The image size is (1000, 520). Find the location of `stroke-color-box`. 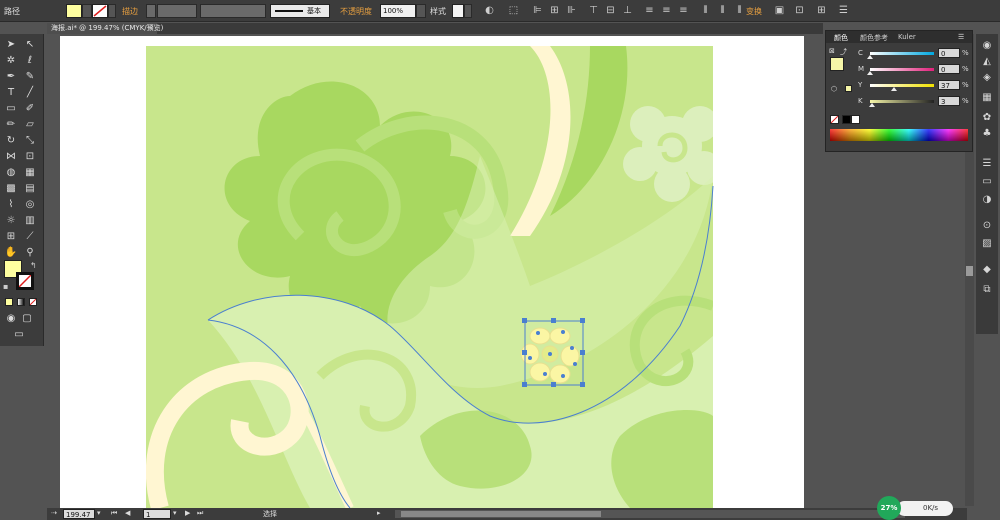

stroke-color-box is located at coordinates (25, 281).